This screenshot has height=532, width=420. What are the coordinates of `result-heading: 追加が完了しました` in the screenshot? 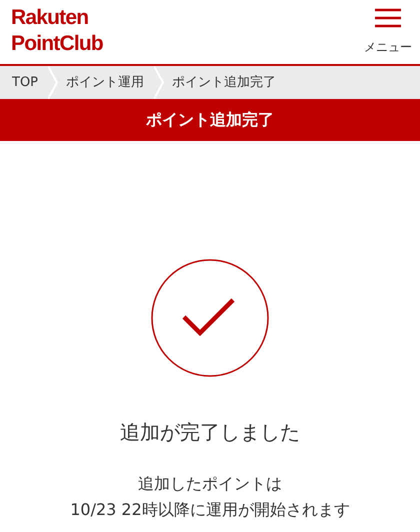 It's located at (210, 432).